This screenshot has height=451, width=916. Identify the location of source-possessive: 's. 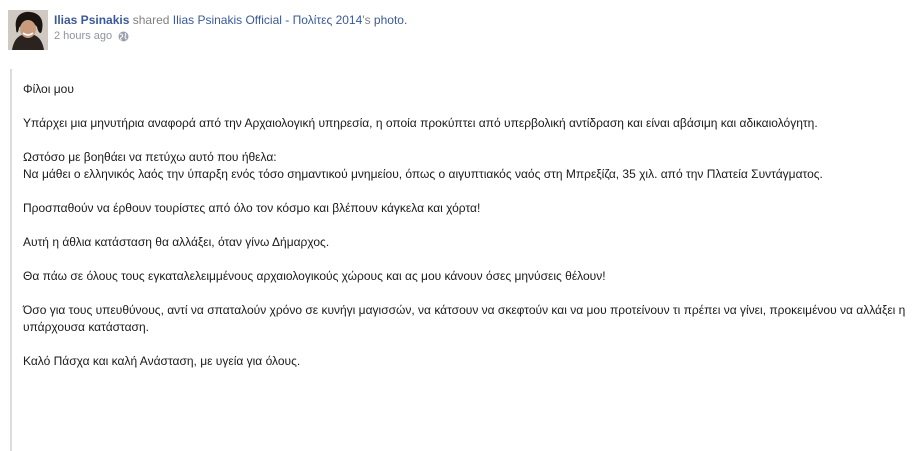
(366, 20).